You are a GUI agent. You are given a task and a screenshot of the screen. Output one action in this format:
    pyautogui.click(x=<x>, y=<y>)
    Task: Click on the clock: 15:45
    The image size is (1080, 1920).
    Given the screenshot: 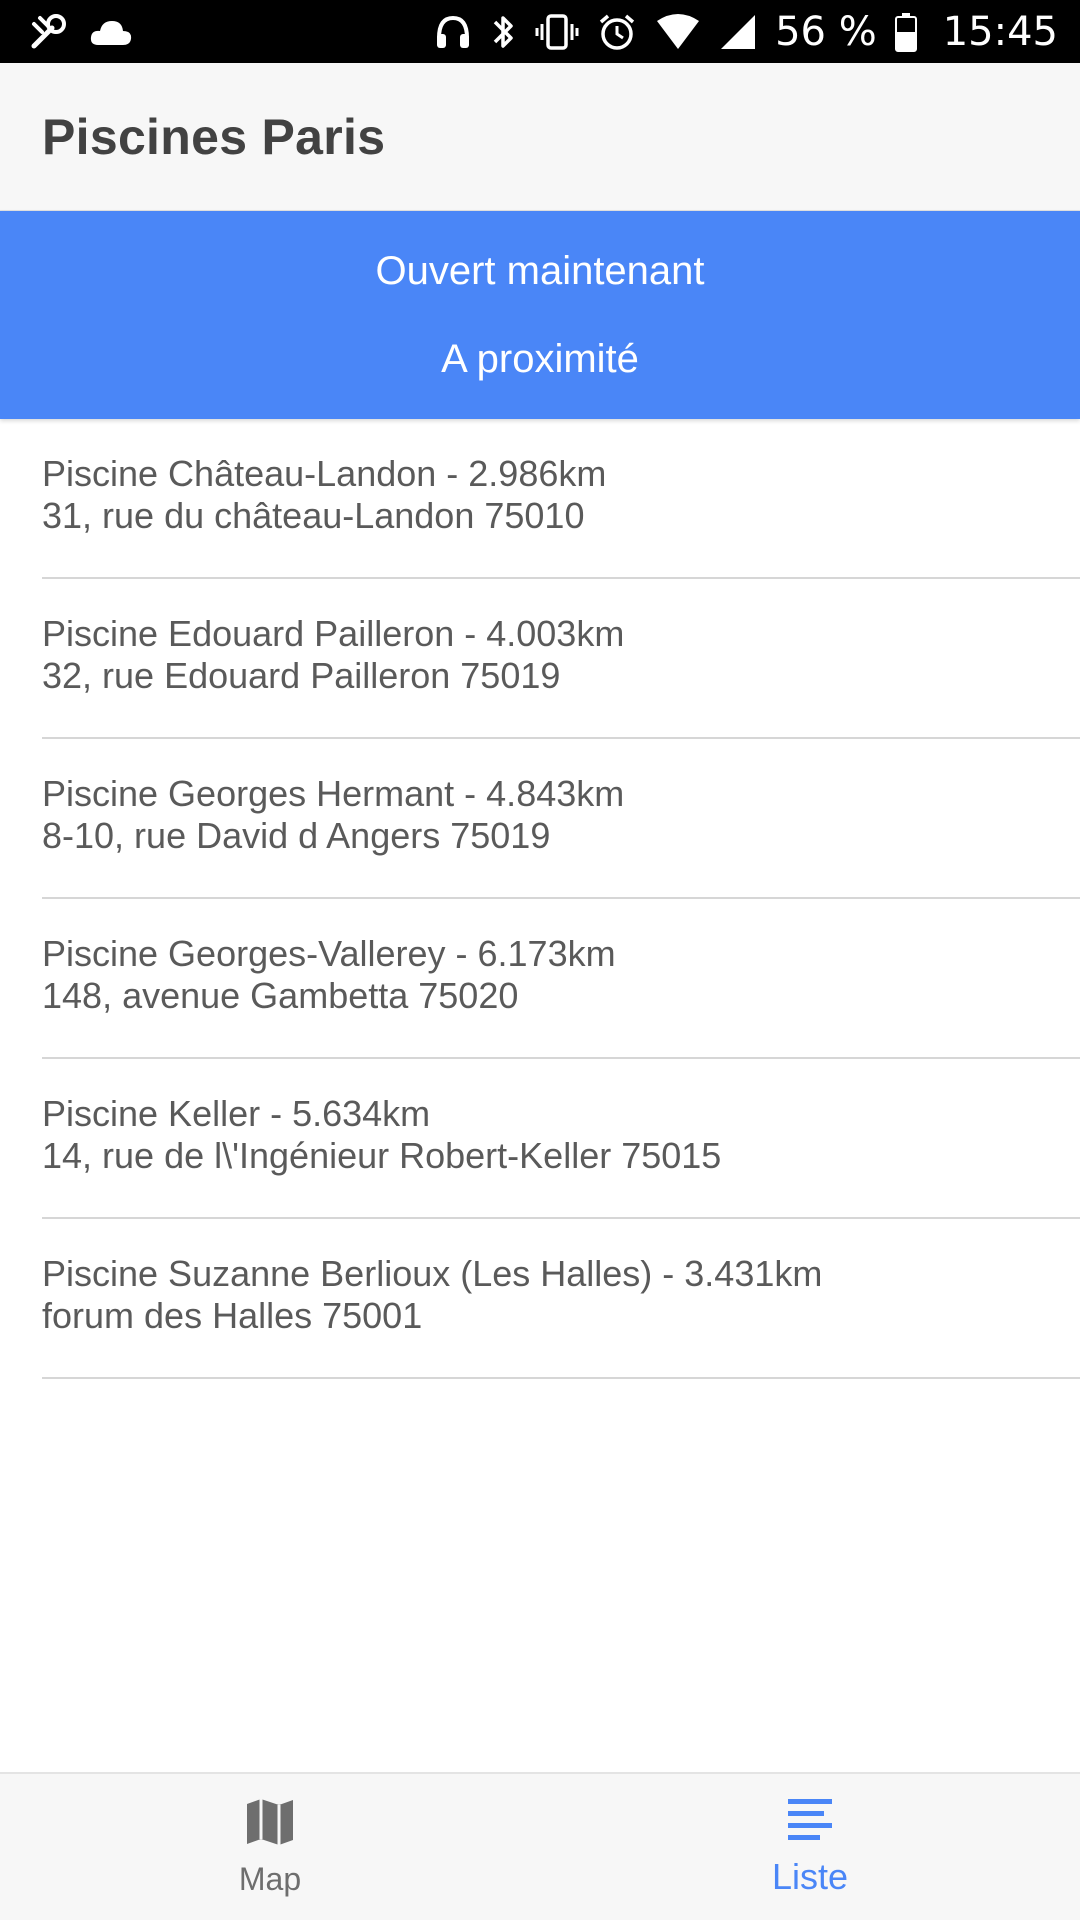 What is the action you would take?
    pyautogui.click(x=1000, y=31)
    